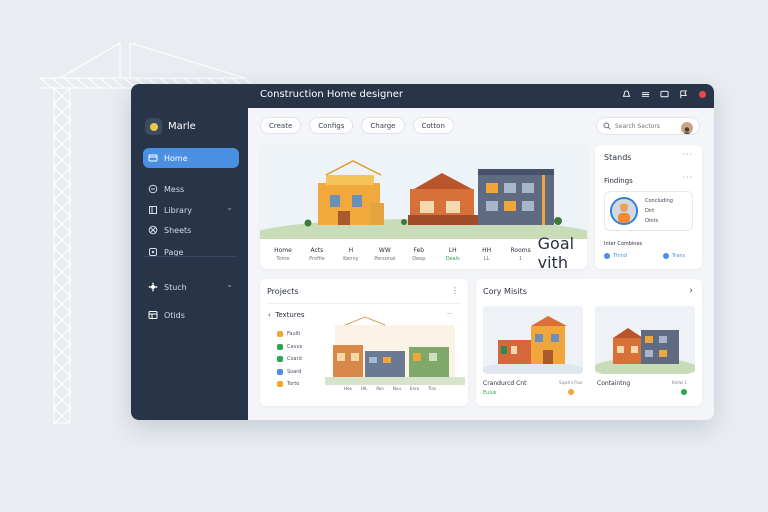 Image resolution: width=768 pixels, height=512 pixels. I want to click on chip-cotton: Cotton, so click(433, 125).